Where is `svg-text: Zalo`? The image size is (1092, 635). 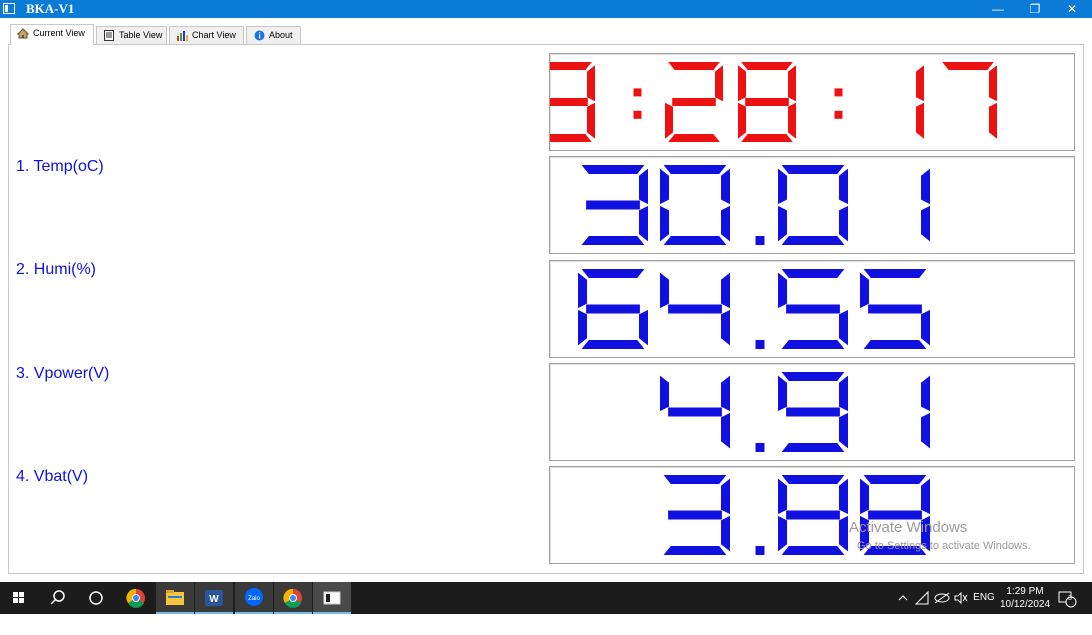
svg-text: Zalo is located at coordinates (254, 599).